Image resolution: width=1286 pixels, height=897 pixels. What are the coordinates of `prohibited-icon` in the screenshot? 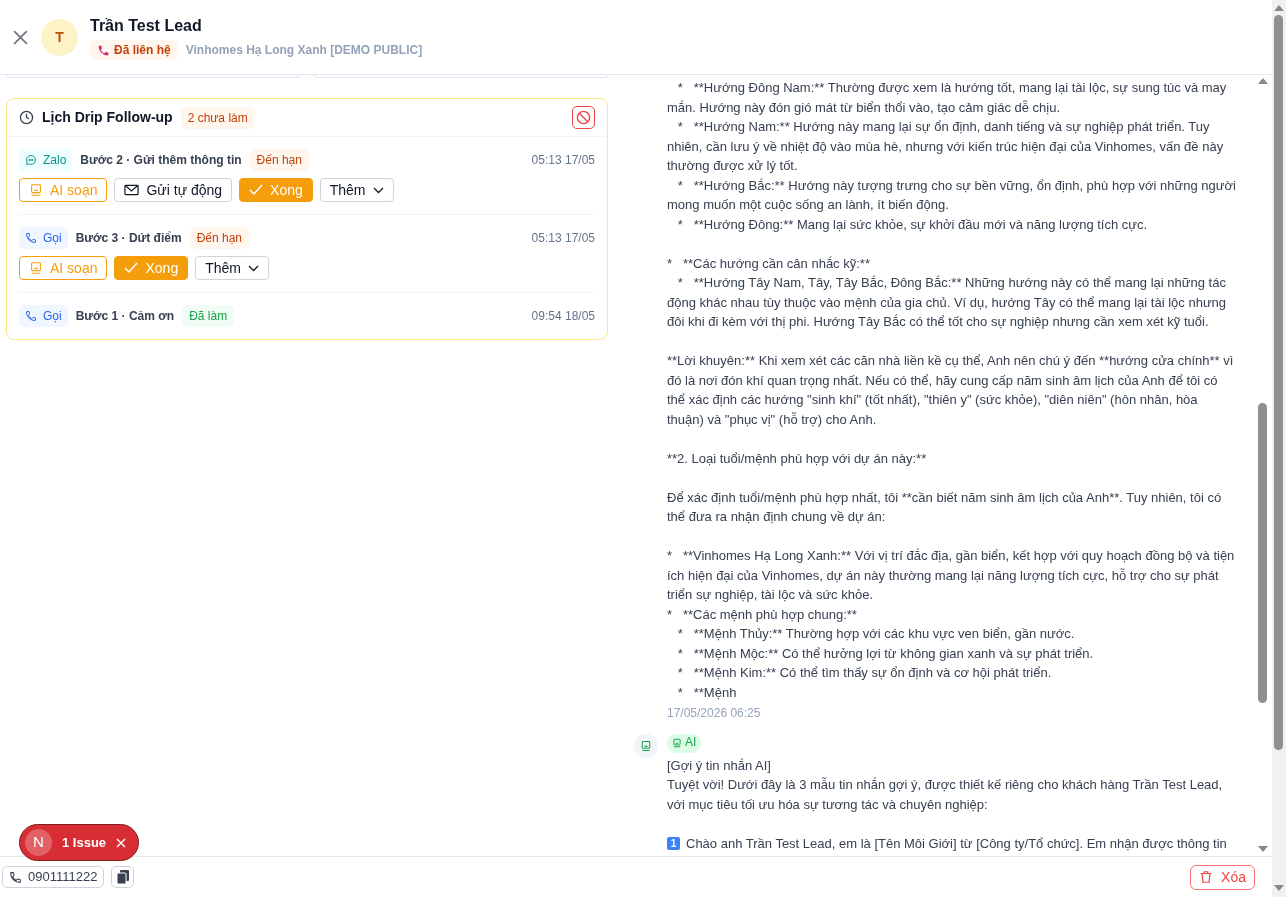 It's located at (583, 117).